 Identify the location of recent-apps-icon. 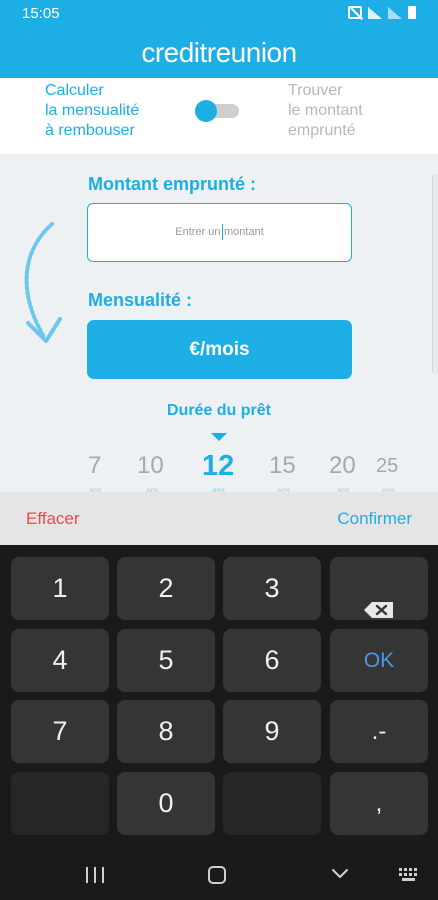
(95, 875).